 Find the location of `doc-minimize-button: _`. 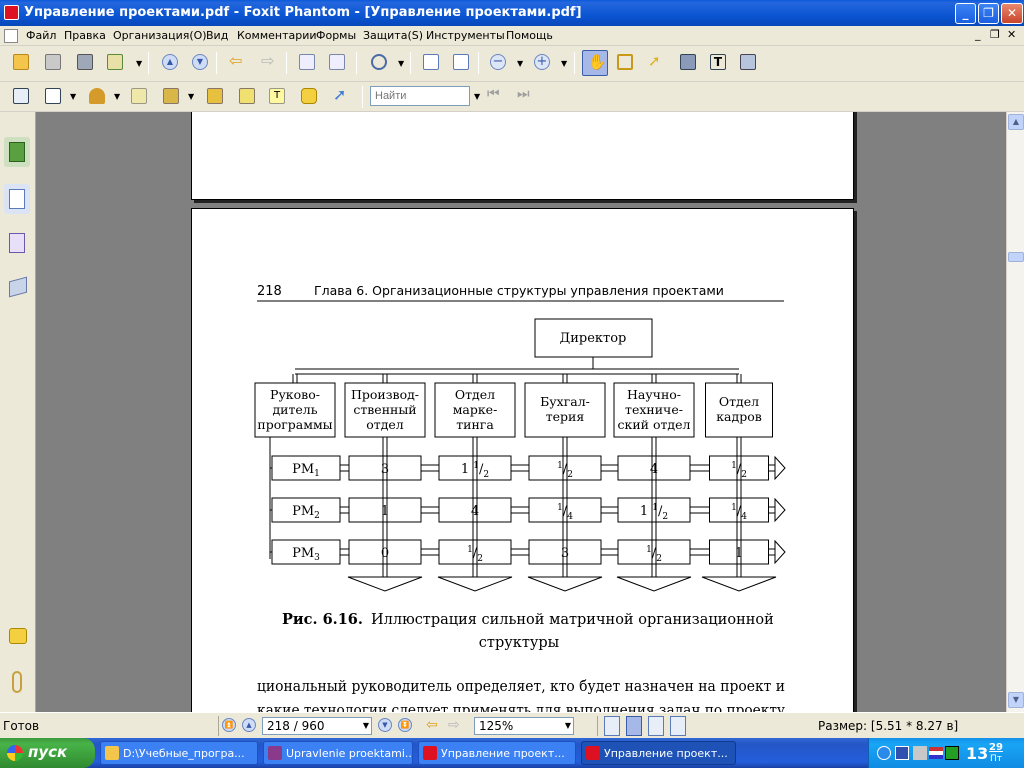

doc-minimize-button: _ is located at coordinates (978, 34).